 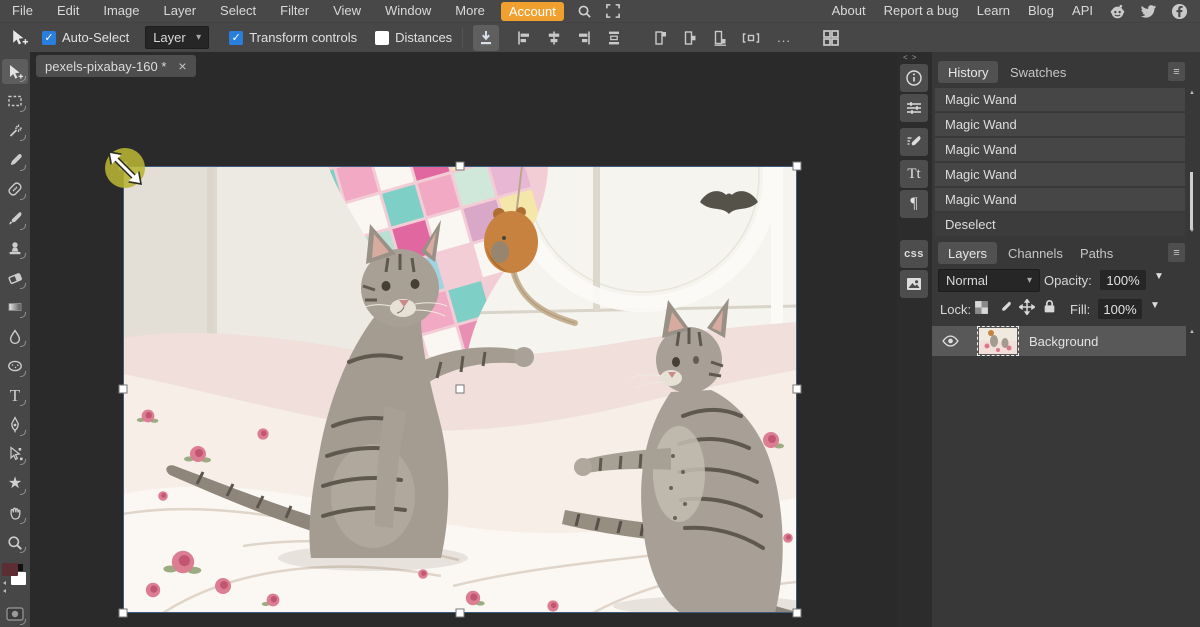 I want to click on transform-handle-nw, so click(x=123, y=166).